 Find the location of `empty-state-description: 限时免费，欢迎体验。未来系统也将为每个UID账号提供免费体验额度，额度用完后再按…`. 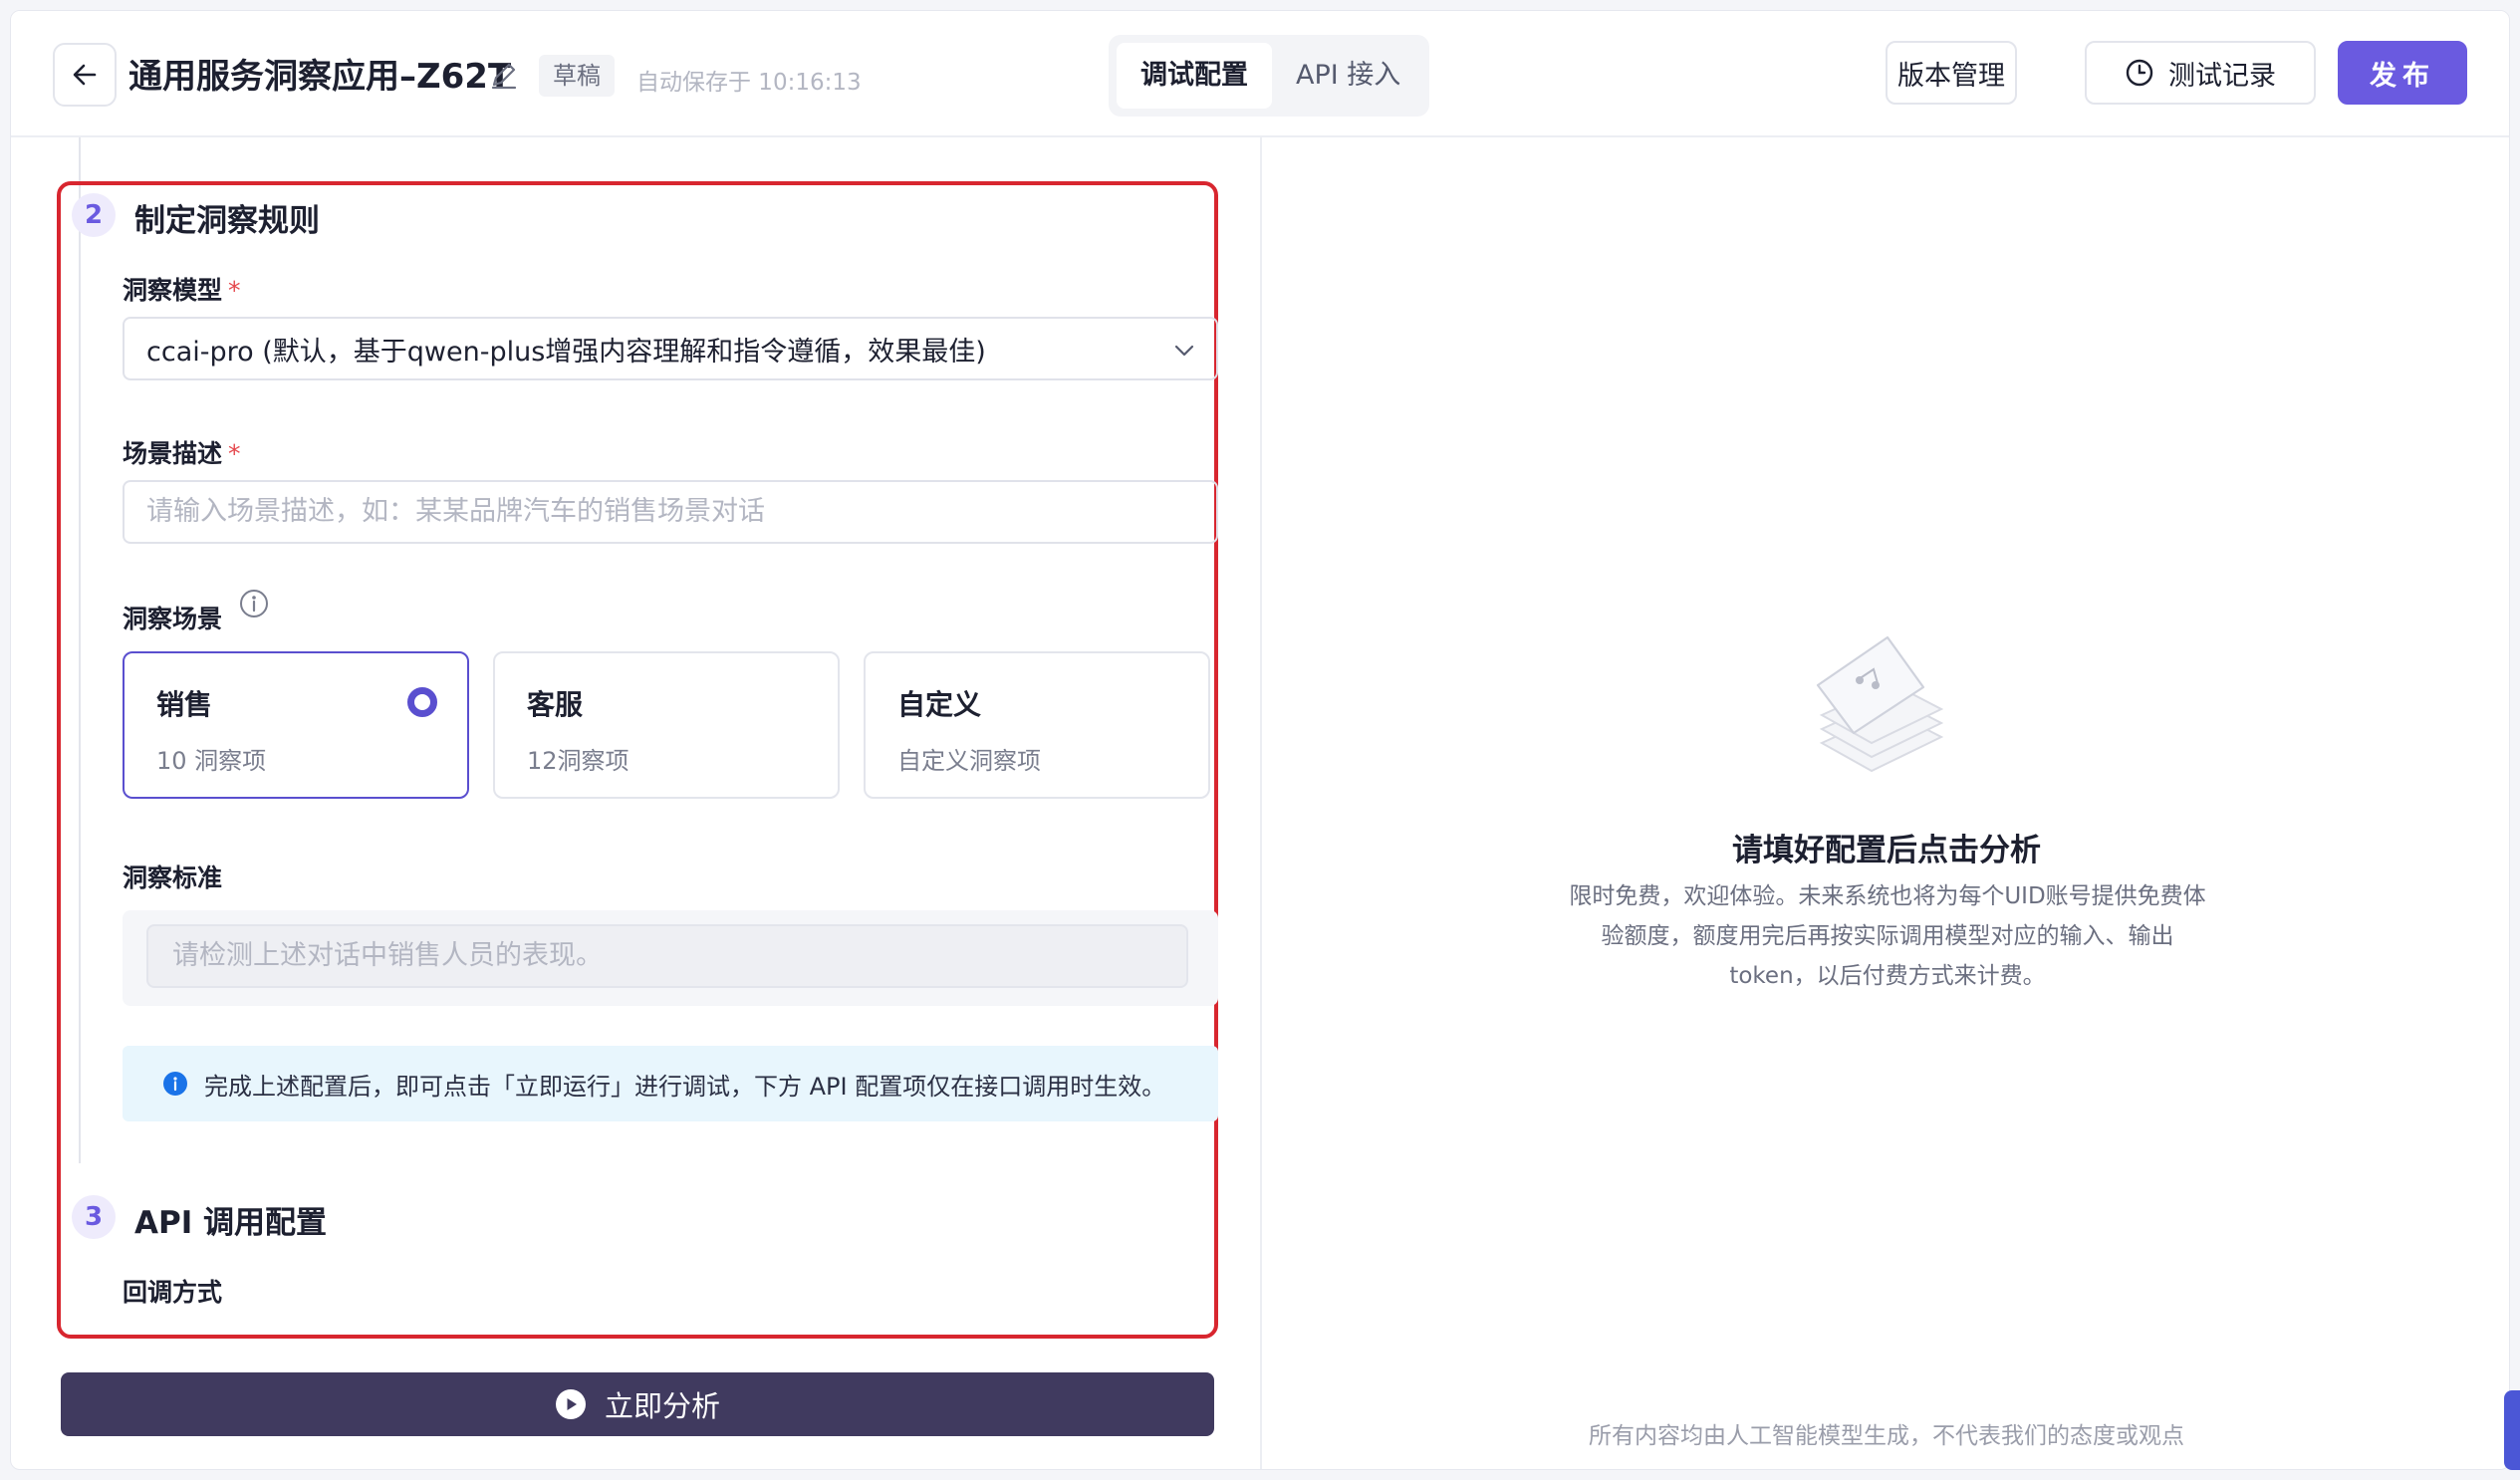

empty-state-description: 限时免费，欢迎体验。未来系统也将为每个UID账号提供免费体验额度，额度用完后再按… is located at coordinates (1887, 936).